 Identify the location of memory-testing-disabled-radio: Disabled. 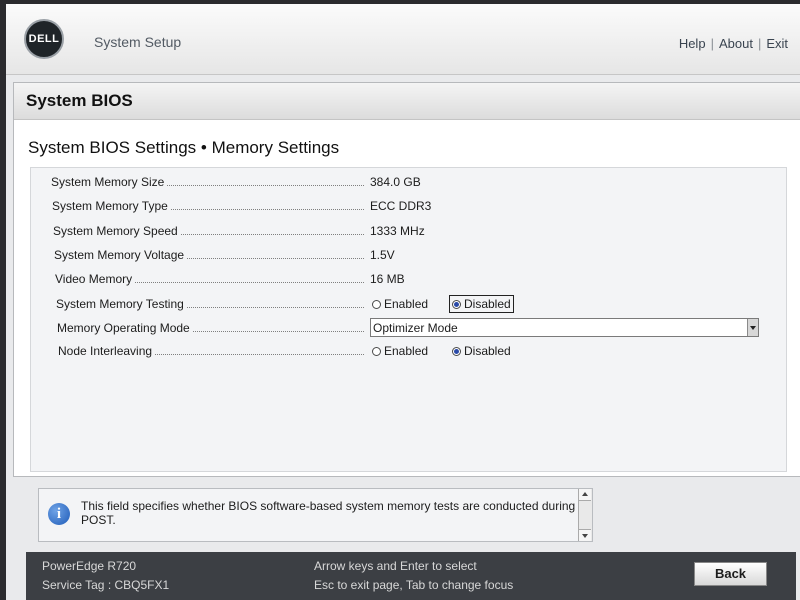
(481, 304).